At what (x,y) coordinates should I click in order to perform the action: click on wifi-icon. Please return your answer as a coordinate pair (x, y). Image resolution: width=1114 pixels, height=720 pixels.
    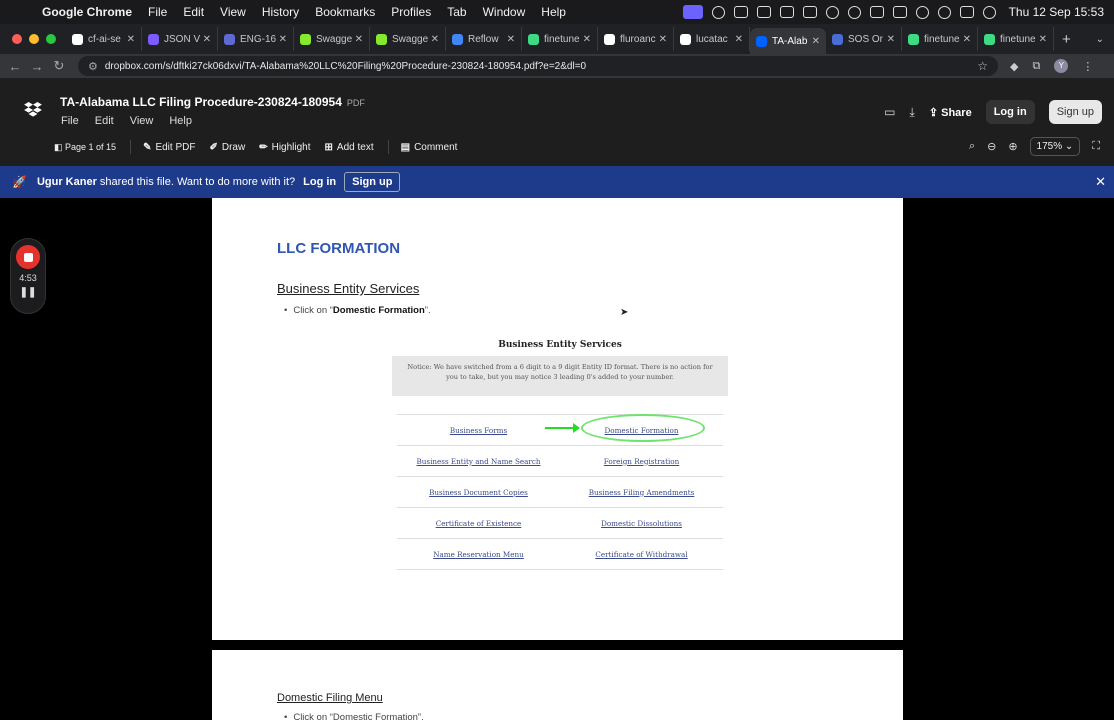
    Looking at the image, I should click on (922, 12).